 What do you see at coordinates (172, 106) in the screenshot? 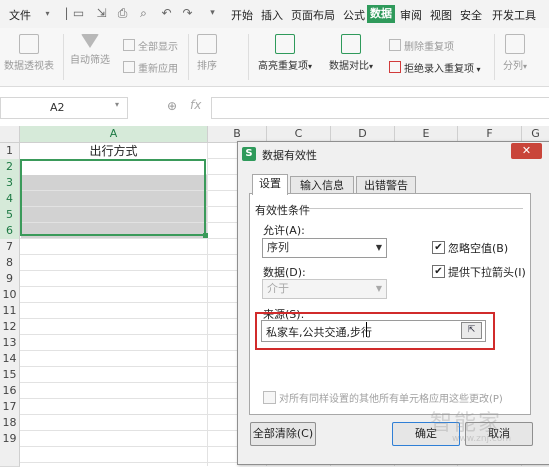
I see `zoom-icon: ⊕` at bounding box center [172, 106].